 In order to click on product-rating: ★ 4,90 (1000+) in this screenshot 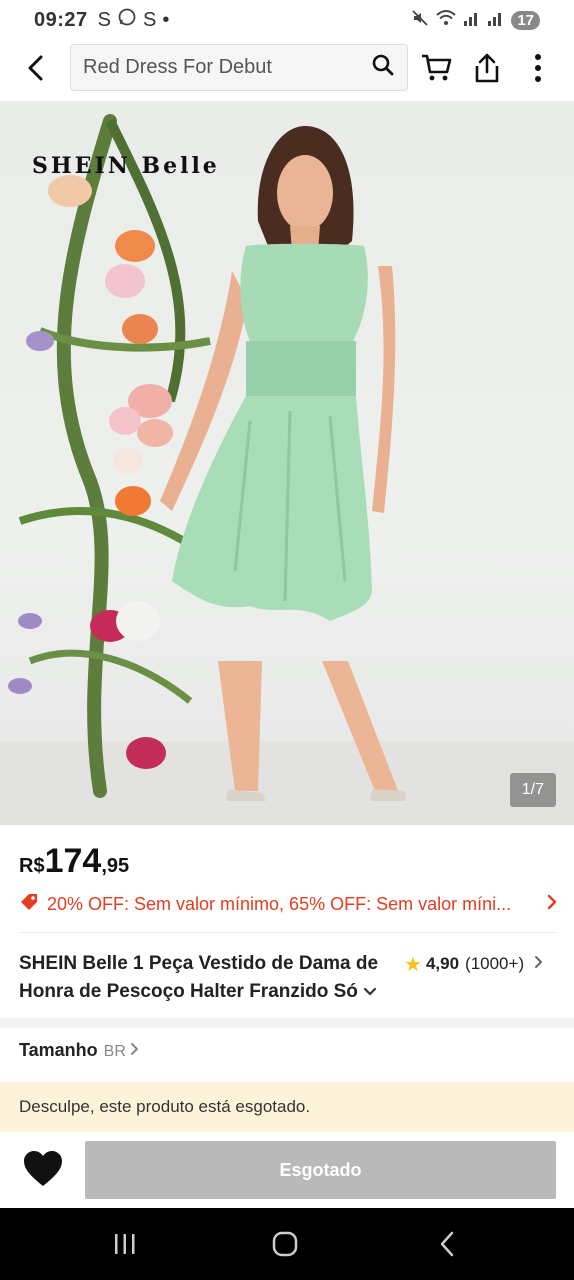, I will do `click(473, 964)`.